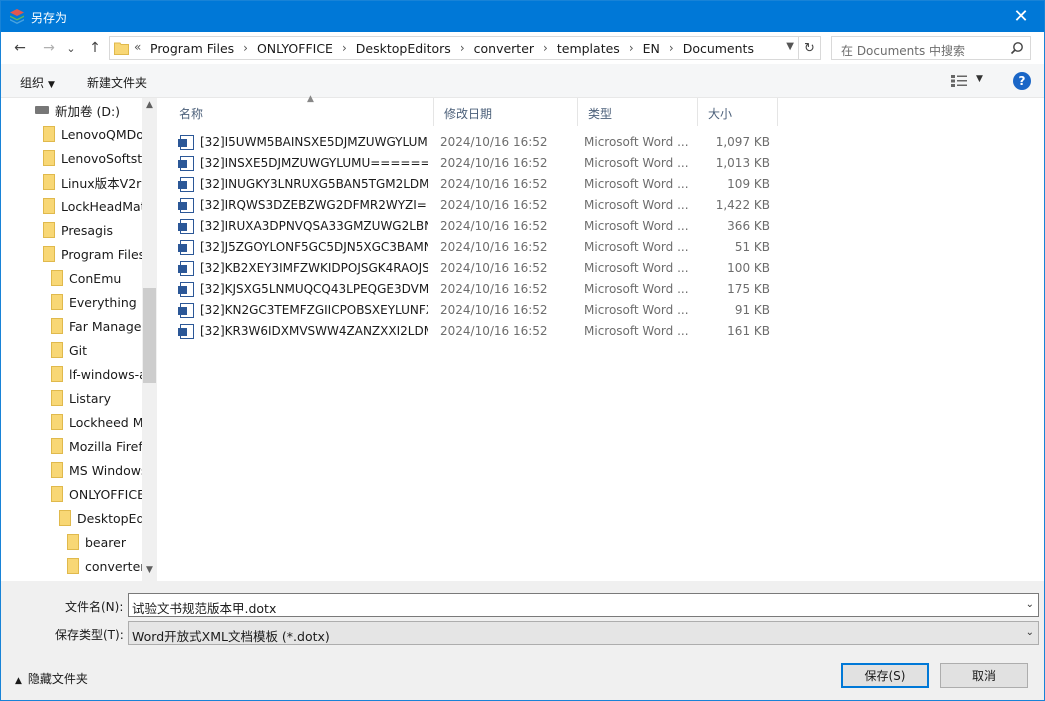 Image resolution: width=1045 pixels, height=701 pixels. What do you see at coordinates (718, 48) in the screenshot?
I see `breadcrumb-item: Documents` at bounding box center [718, 48].